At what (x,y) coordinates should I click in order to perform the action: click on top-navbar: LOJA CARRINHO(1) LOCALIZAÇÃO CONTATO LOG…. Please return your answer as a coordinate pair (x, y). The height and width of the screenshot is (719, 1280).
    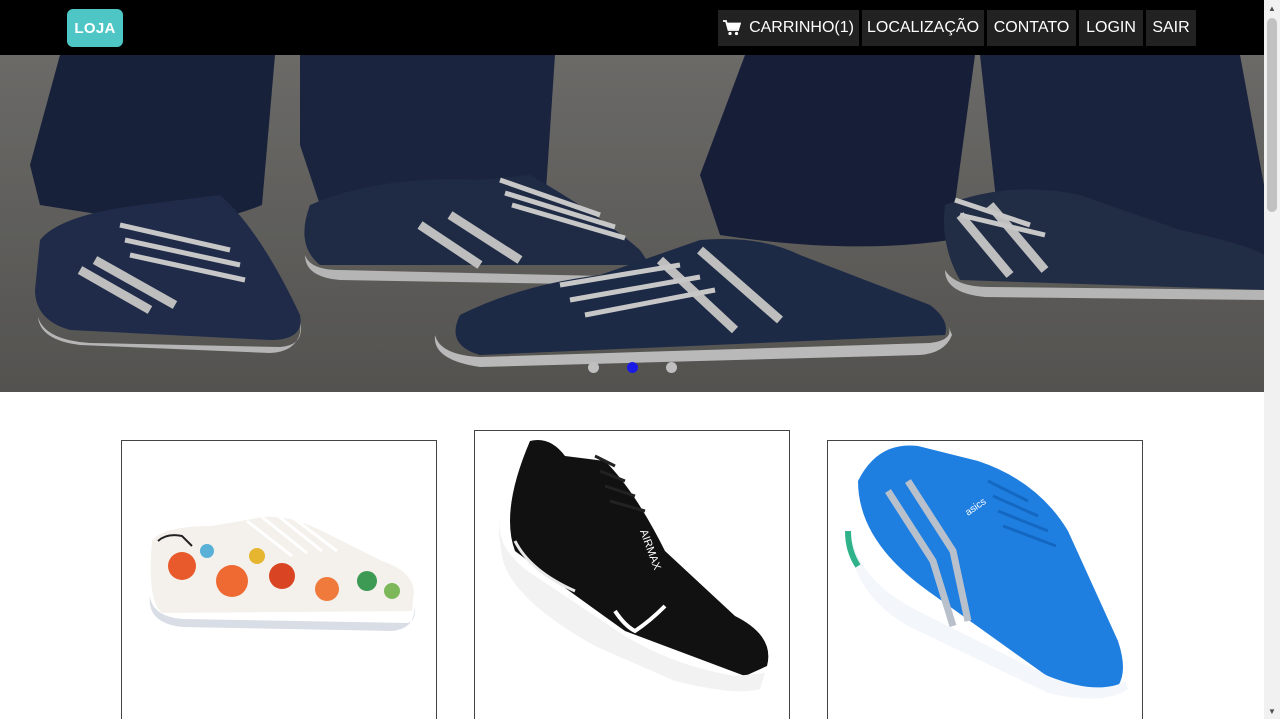
    Looking at the image, I should click on (632, 27).